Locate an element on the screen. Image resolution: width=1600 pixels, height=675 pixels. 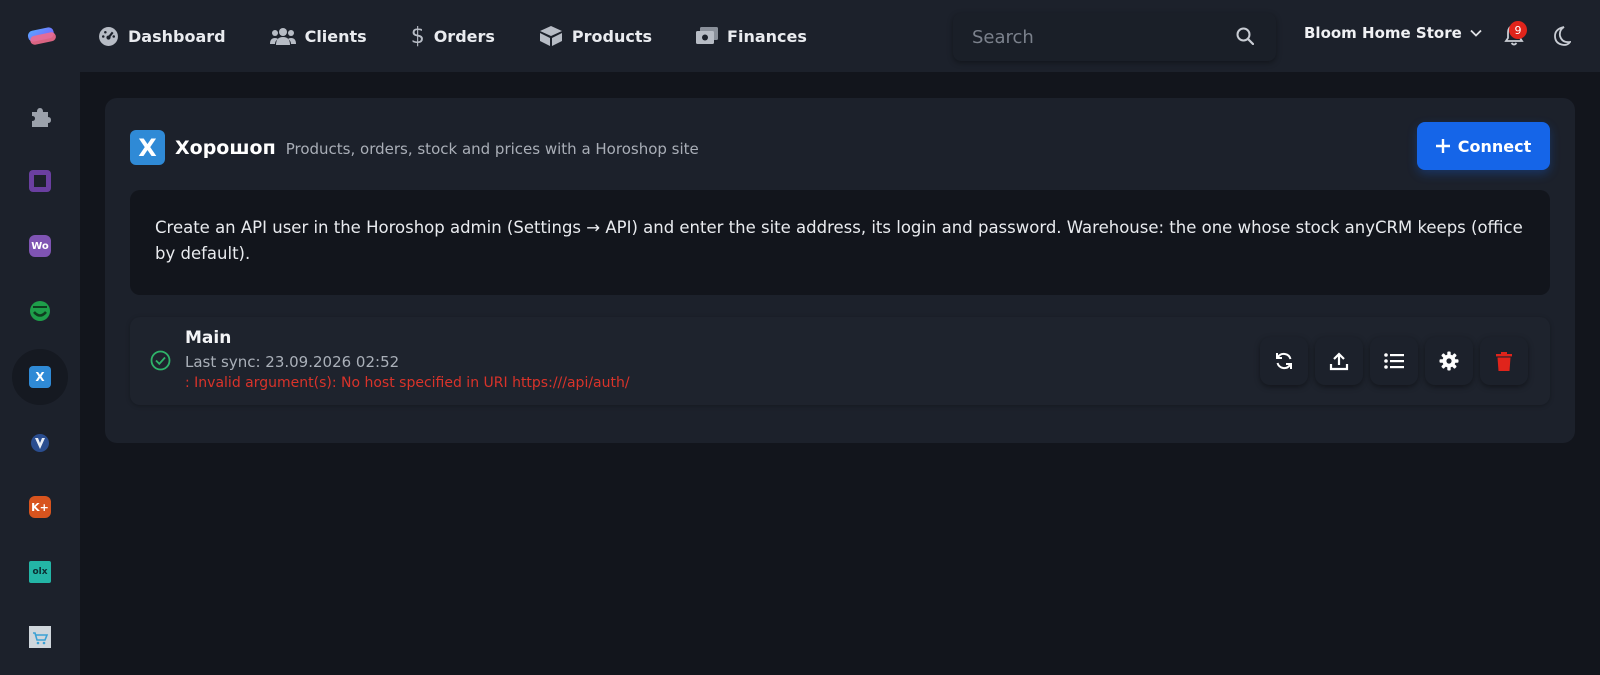
connection-actions is located at coordinates (1394, 361).